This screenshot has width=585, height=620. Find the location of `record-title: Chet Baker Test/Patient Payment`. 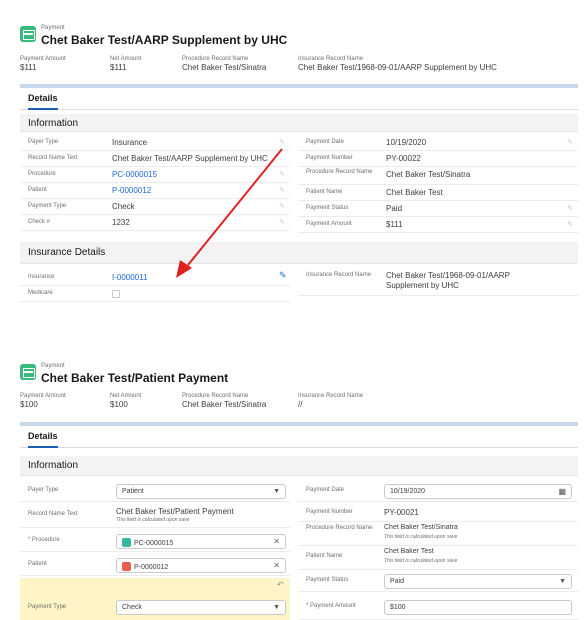

record-title: Chet Baker Test/Patient Payment is located at coordinates (135, 378).